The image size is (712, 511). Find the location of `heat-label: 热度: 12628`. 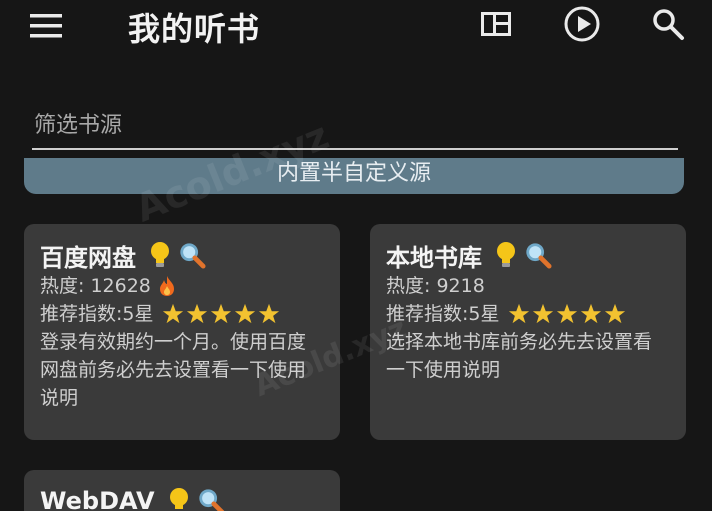

heat-label: 热度: 12628 is located at coordinates (95, 286).